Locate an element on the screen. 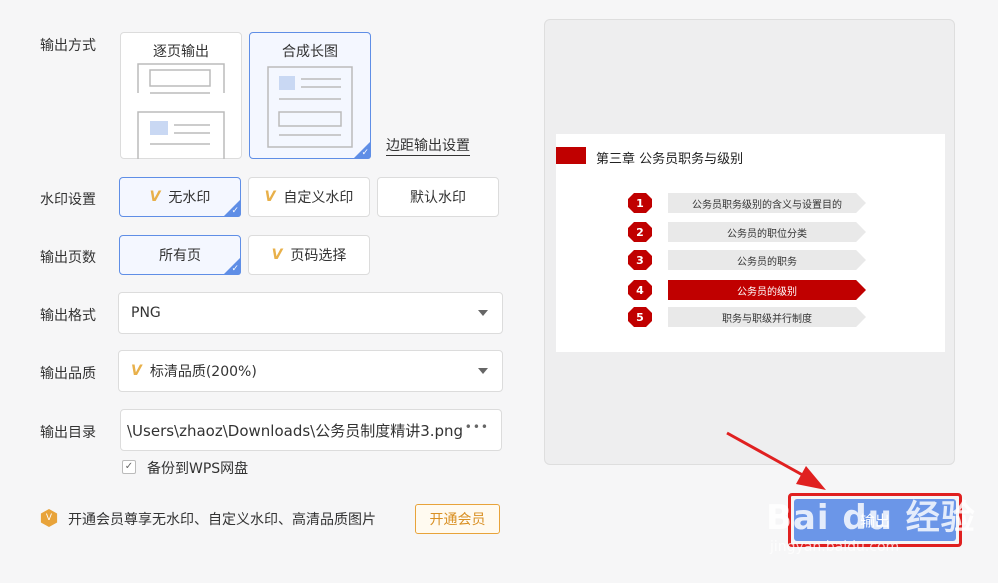 This screenshot has width=998, height=583. baidu-watermark: Bai du 经验 is located at coordinates (871, 518).